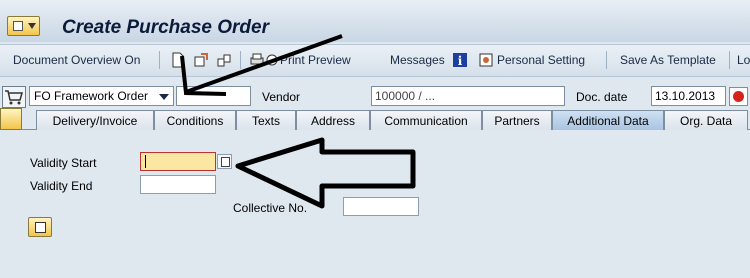 This screenshot has height=278, width=750. I want to click on print-preview-button: Print Preview, so click(315, 60).